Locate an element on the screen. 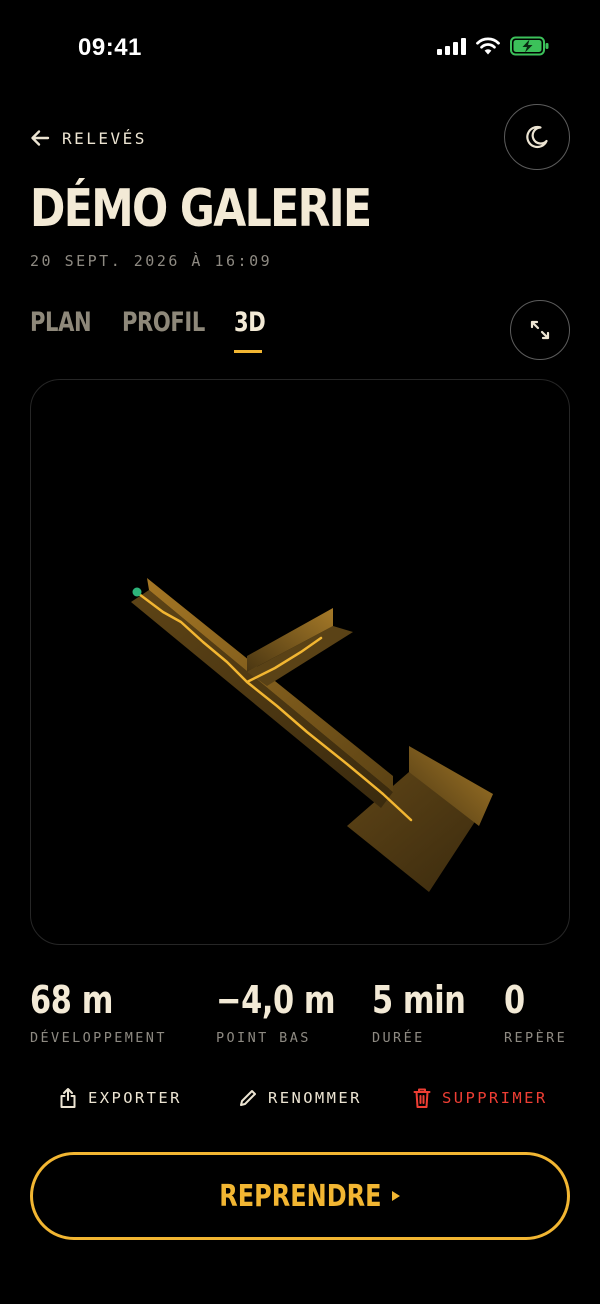  active-tab-indicator is located at coordinates (248, 351).